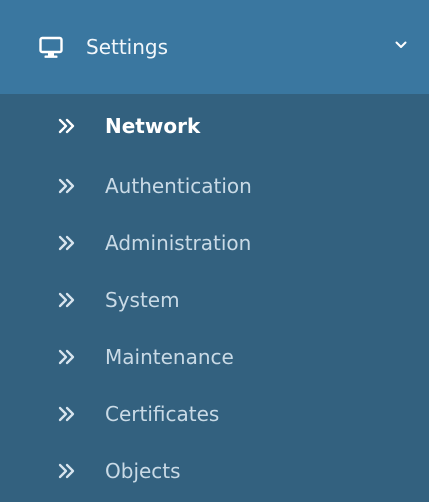 The width and height of the screenshot is (436, 502). What do you see at coordinates (178, 185) in the screenshot?
I see `submenu-item-label: Authentication` at bounding box center [178, 185].